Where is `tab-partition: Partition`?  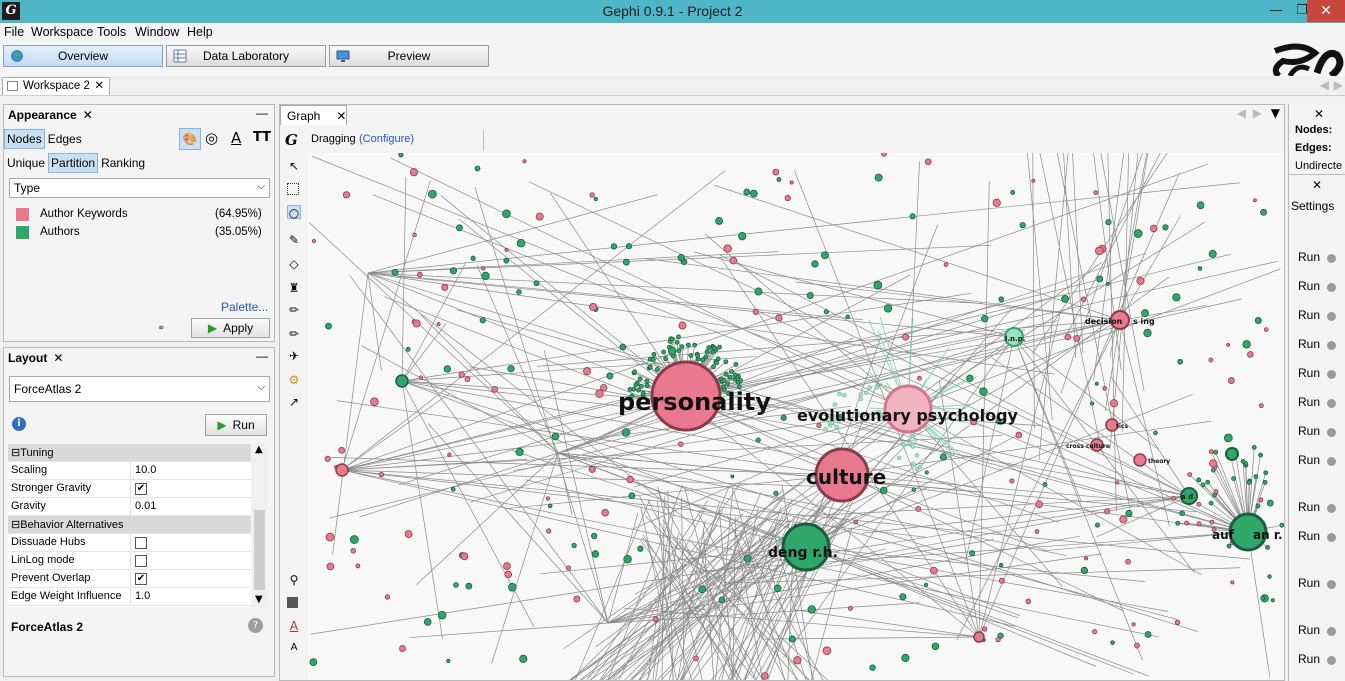 tab-partition: Partition is located at coordinates (73, 163).